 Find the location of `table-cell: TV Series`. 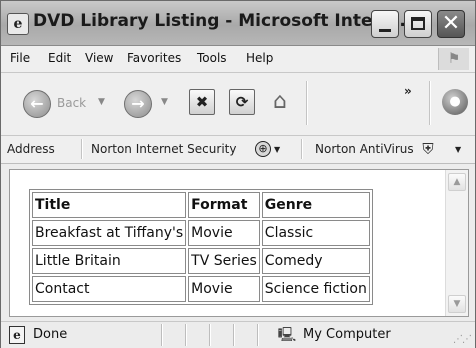

table-cell: TV Series is located at coordinates (224, 261).